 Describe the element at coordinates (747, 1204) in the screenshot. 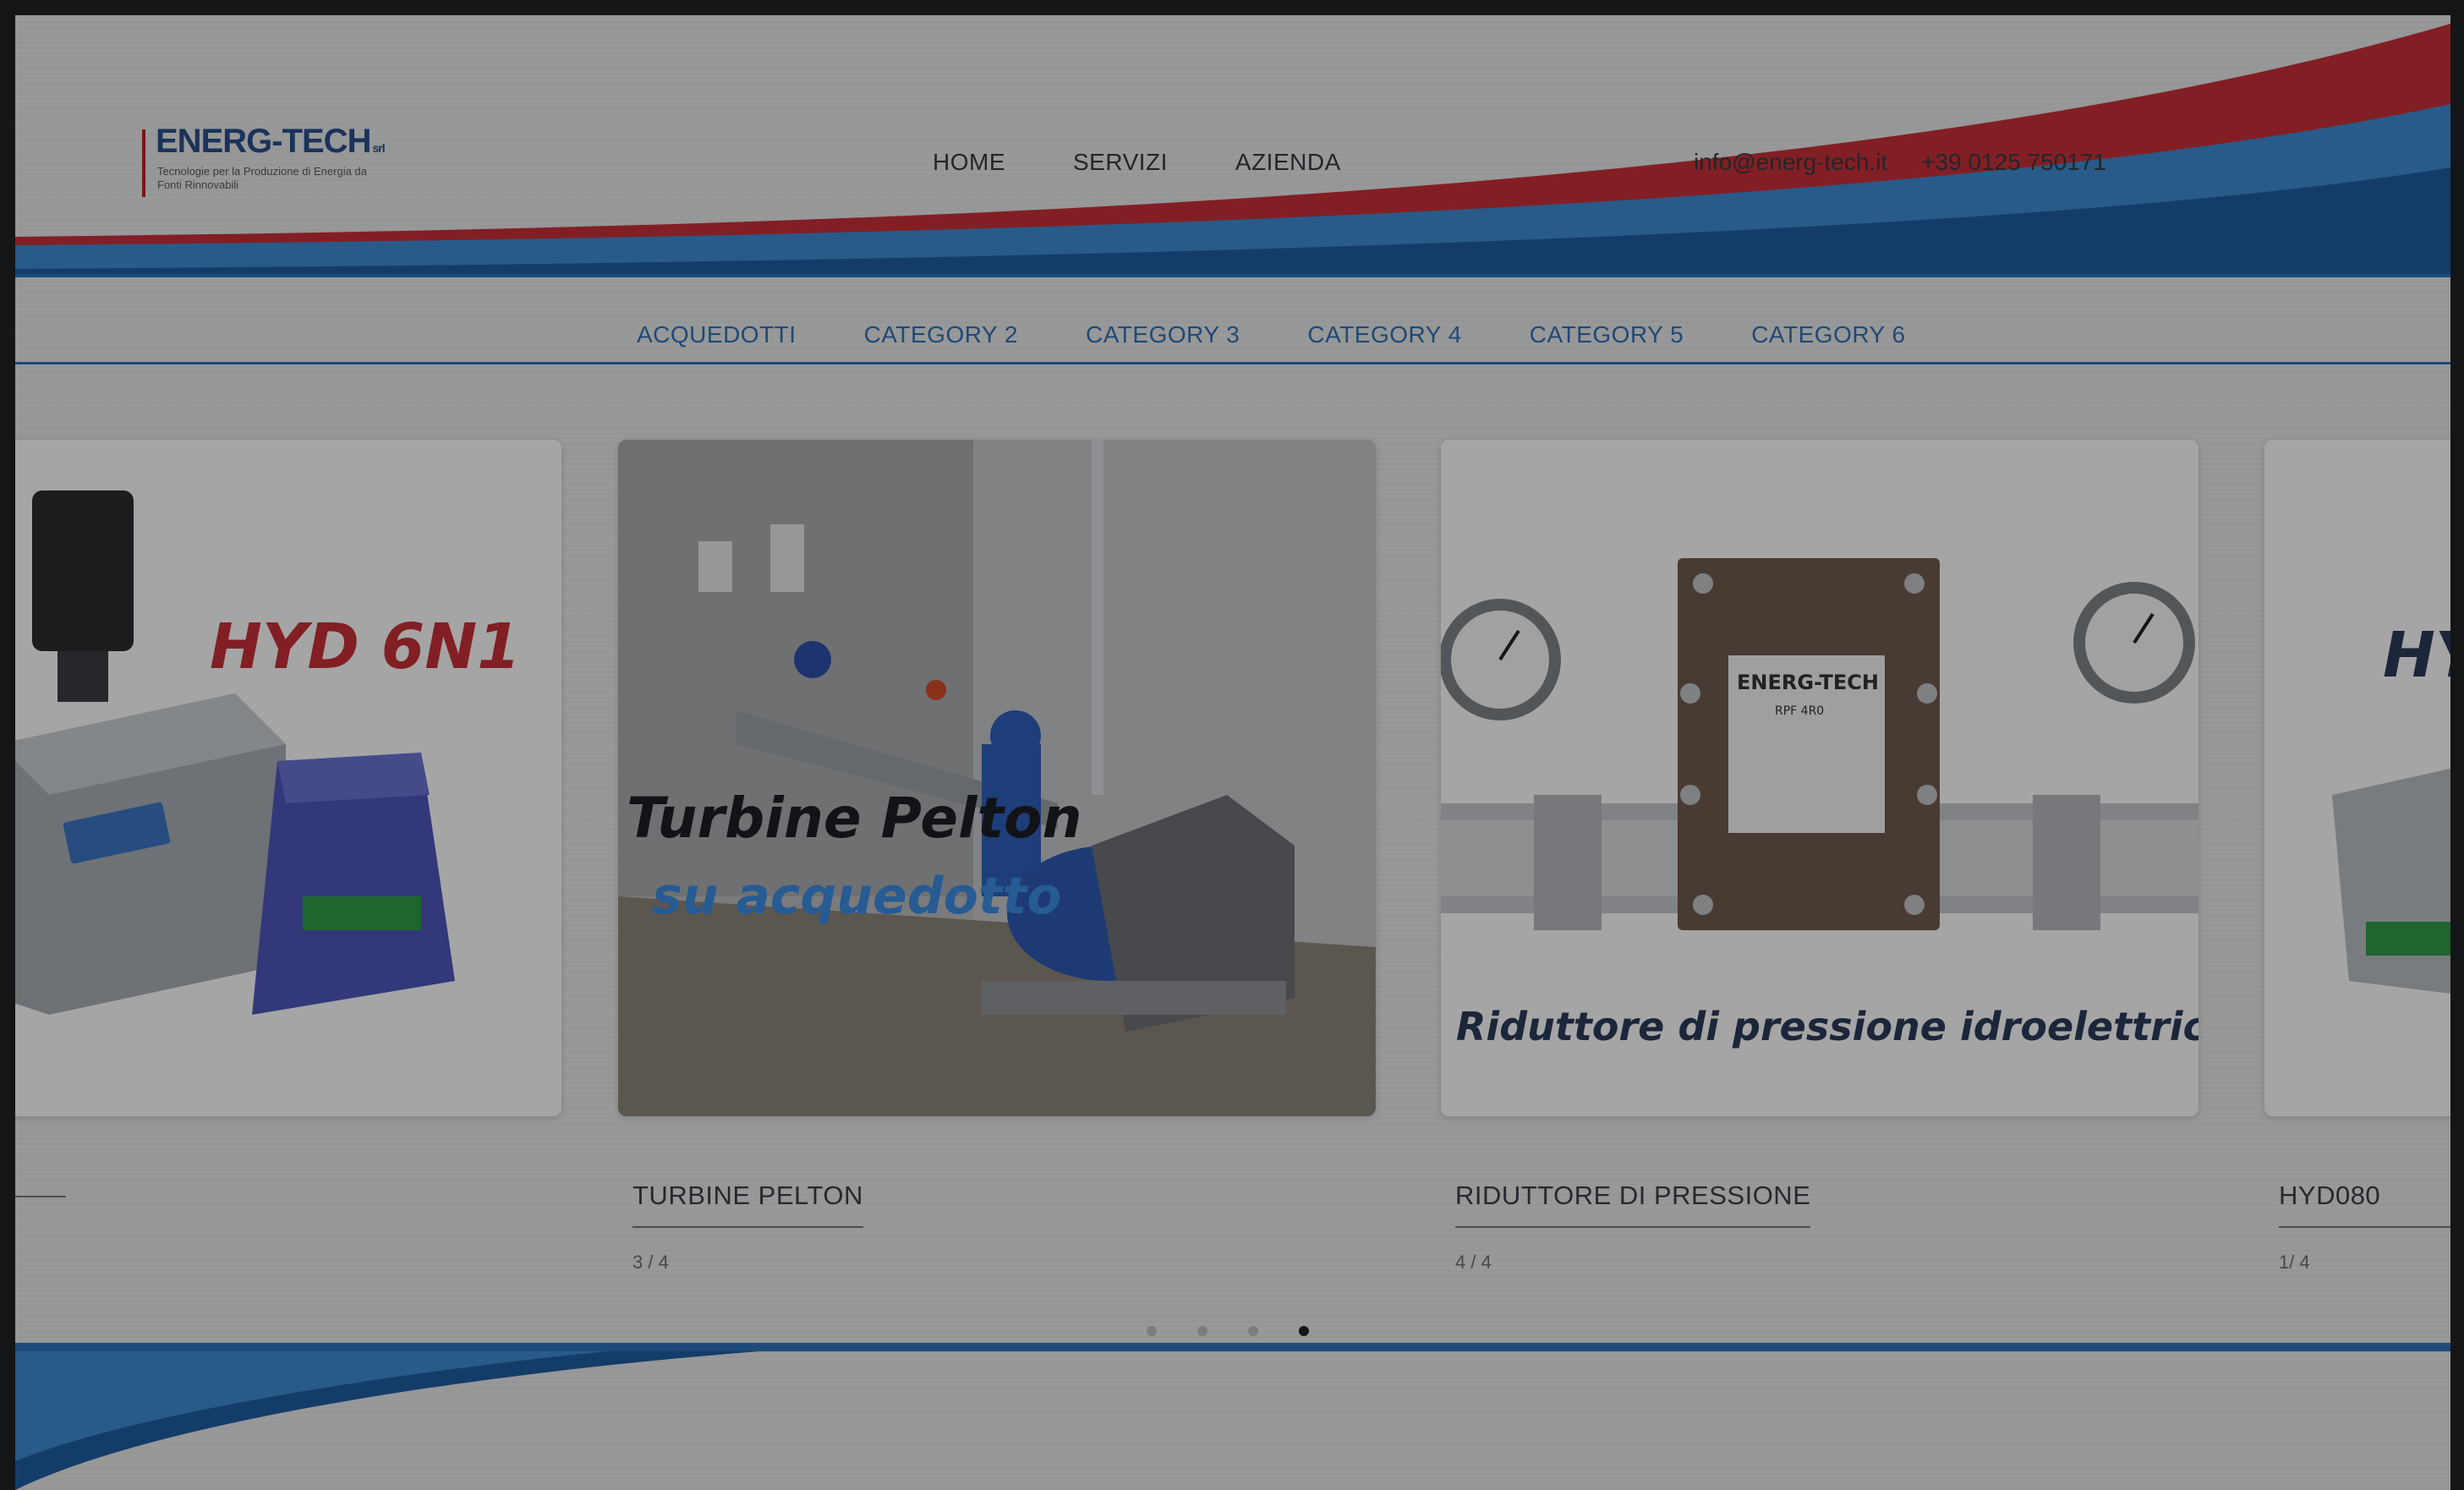

I see `caption-title: TURBINE PELTON` at that location.